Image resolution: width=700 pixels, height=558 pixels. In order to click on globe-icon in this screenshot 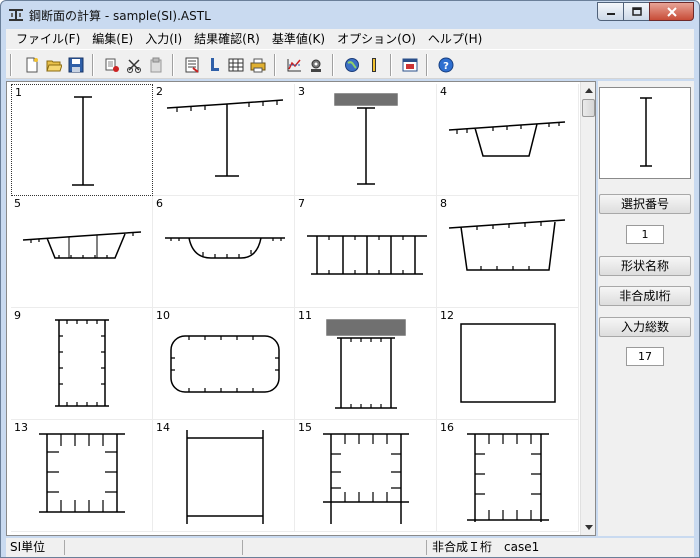, I will do `click(352, 65)`.